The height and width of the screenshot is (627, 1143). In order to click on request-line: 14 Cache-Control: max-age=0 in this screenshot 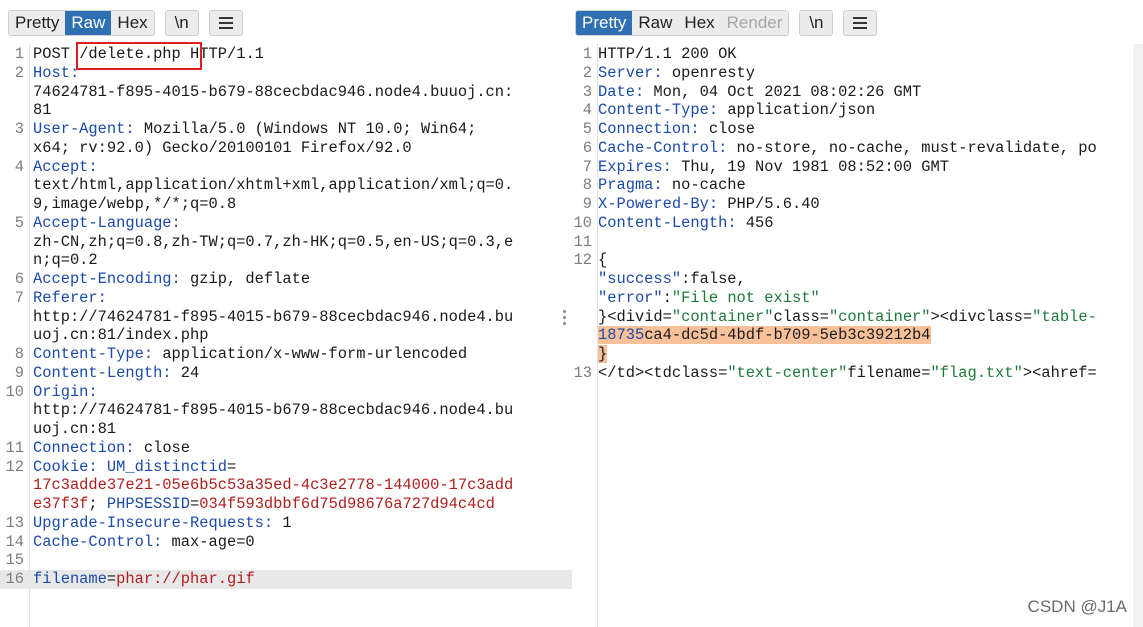, I will do `click(286, 542)`.